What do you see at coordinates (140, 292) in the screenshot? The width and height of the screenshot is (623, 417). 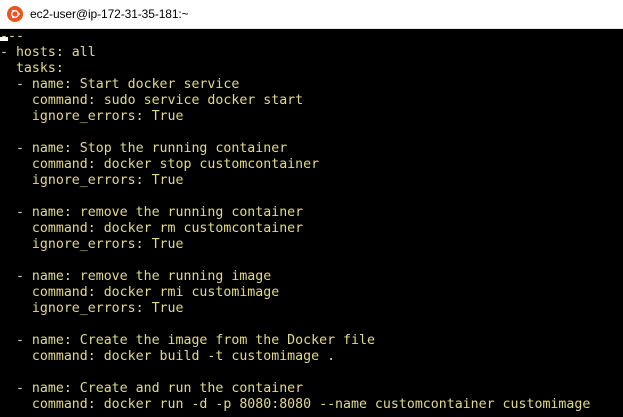 I see `terminal-line: command: docker rmi customimage` at bounding box center [140, 292].